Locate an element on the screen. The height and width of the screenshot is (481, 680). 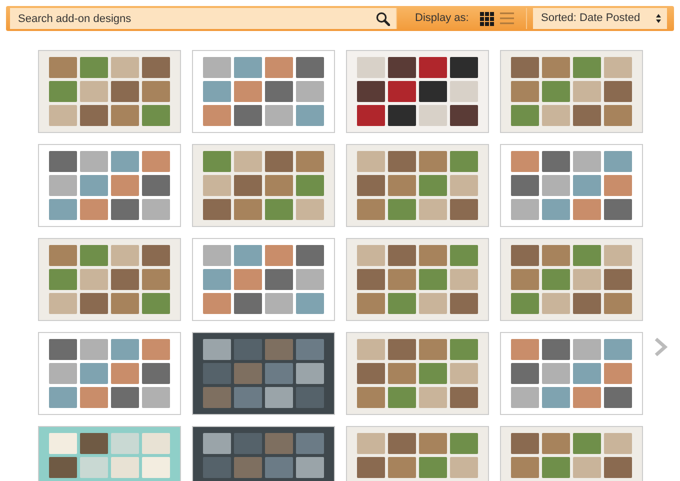
display-as-label: Display as: is located at coordinates (442, 18).